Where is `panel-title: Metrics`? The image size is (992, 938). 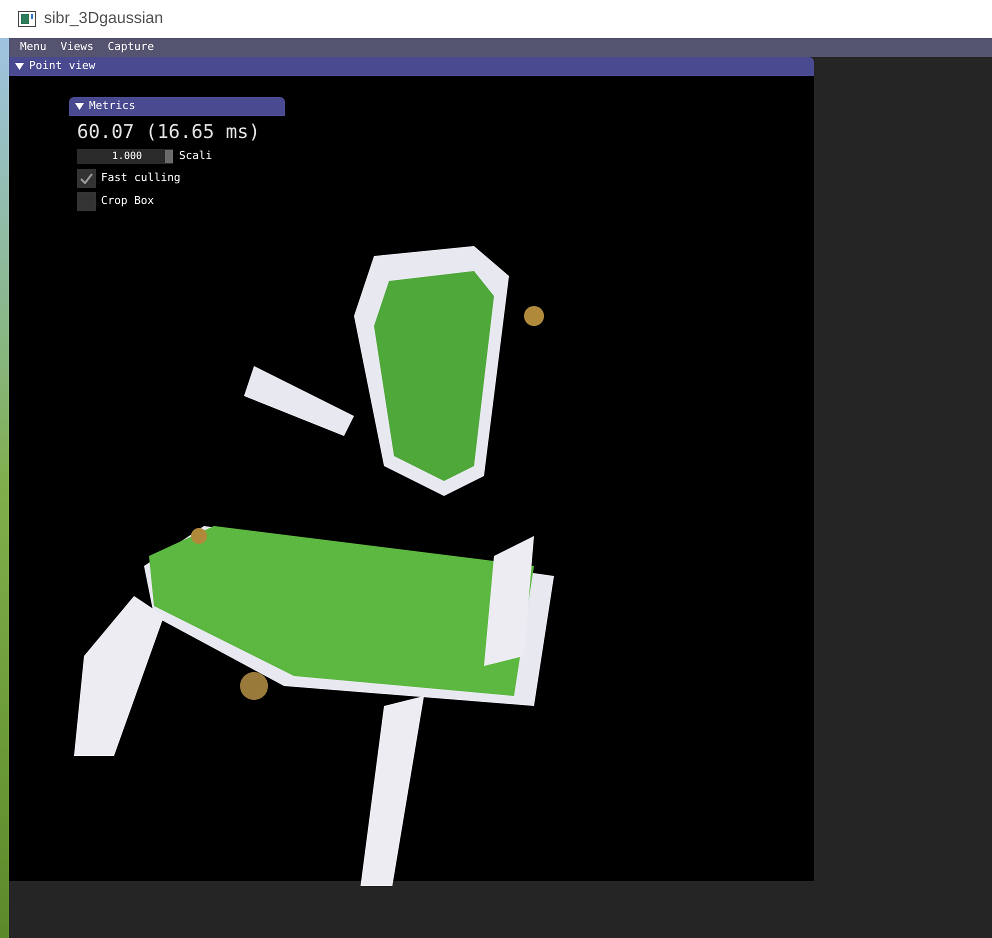
panel-title: Metrics is located at coordinates (112, 106).